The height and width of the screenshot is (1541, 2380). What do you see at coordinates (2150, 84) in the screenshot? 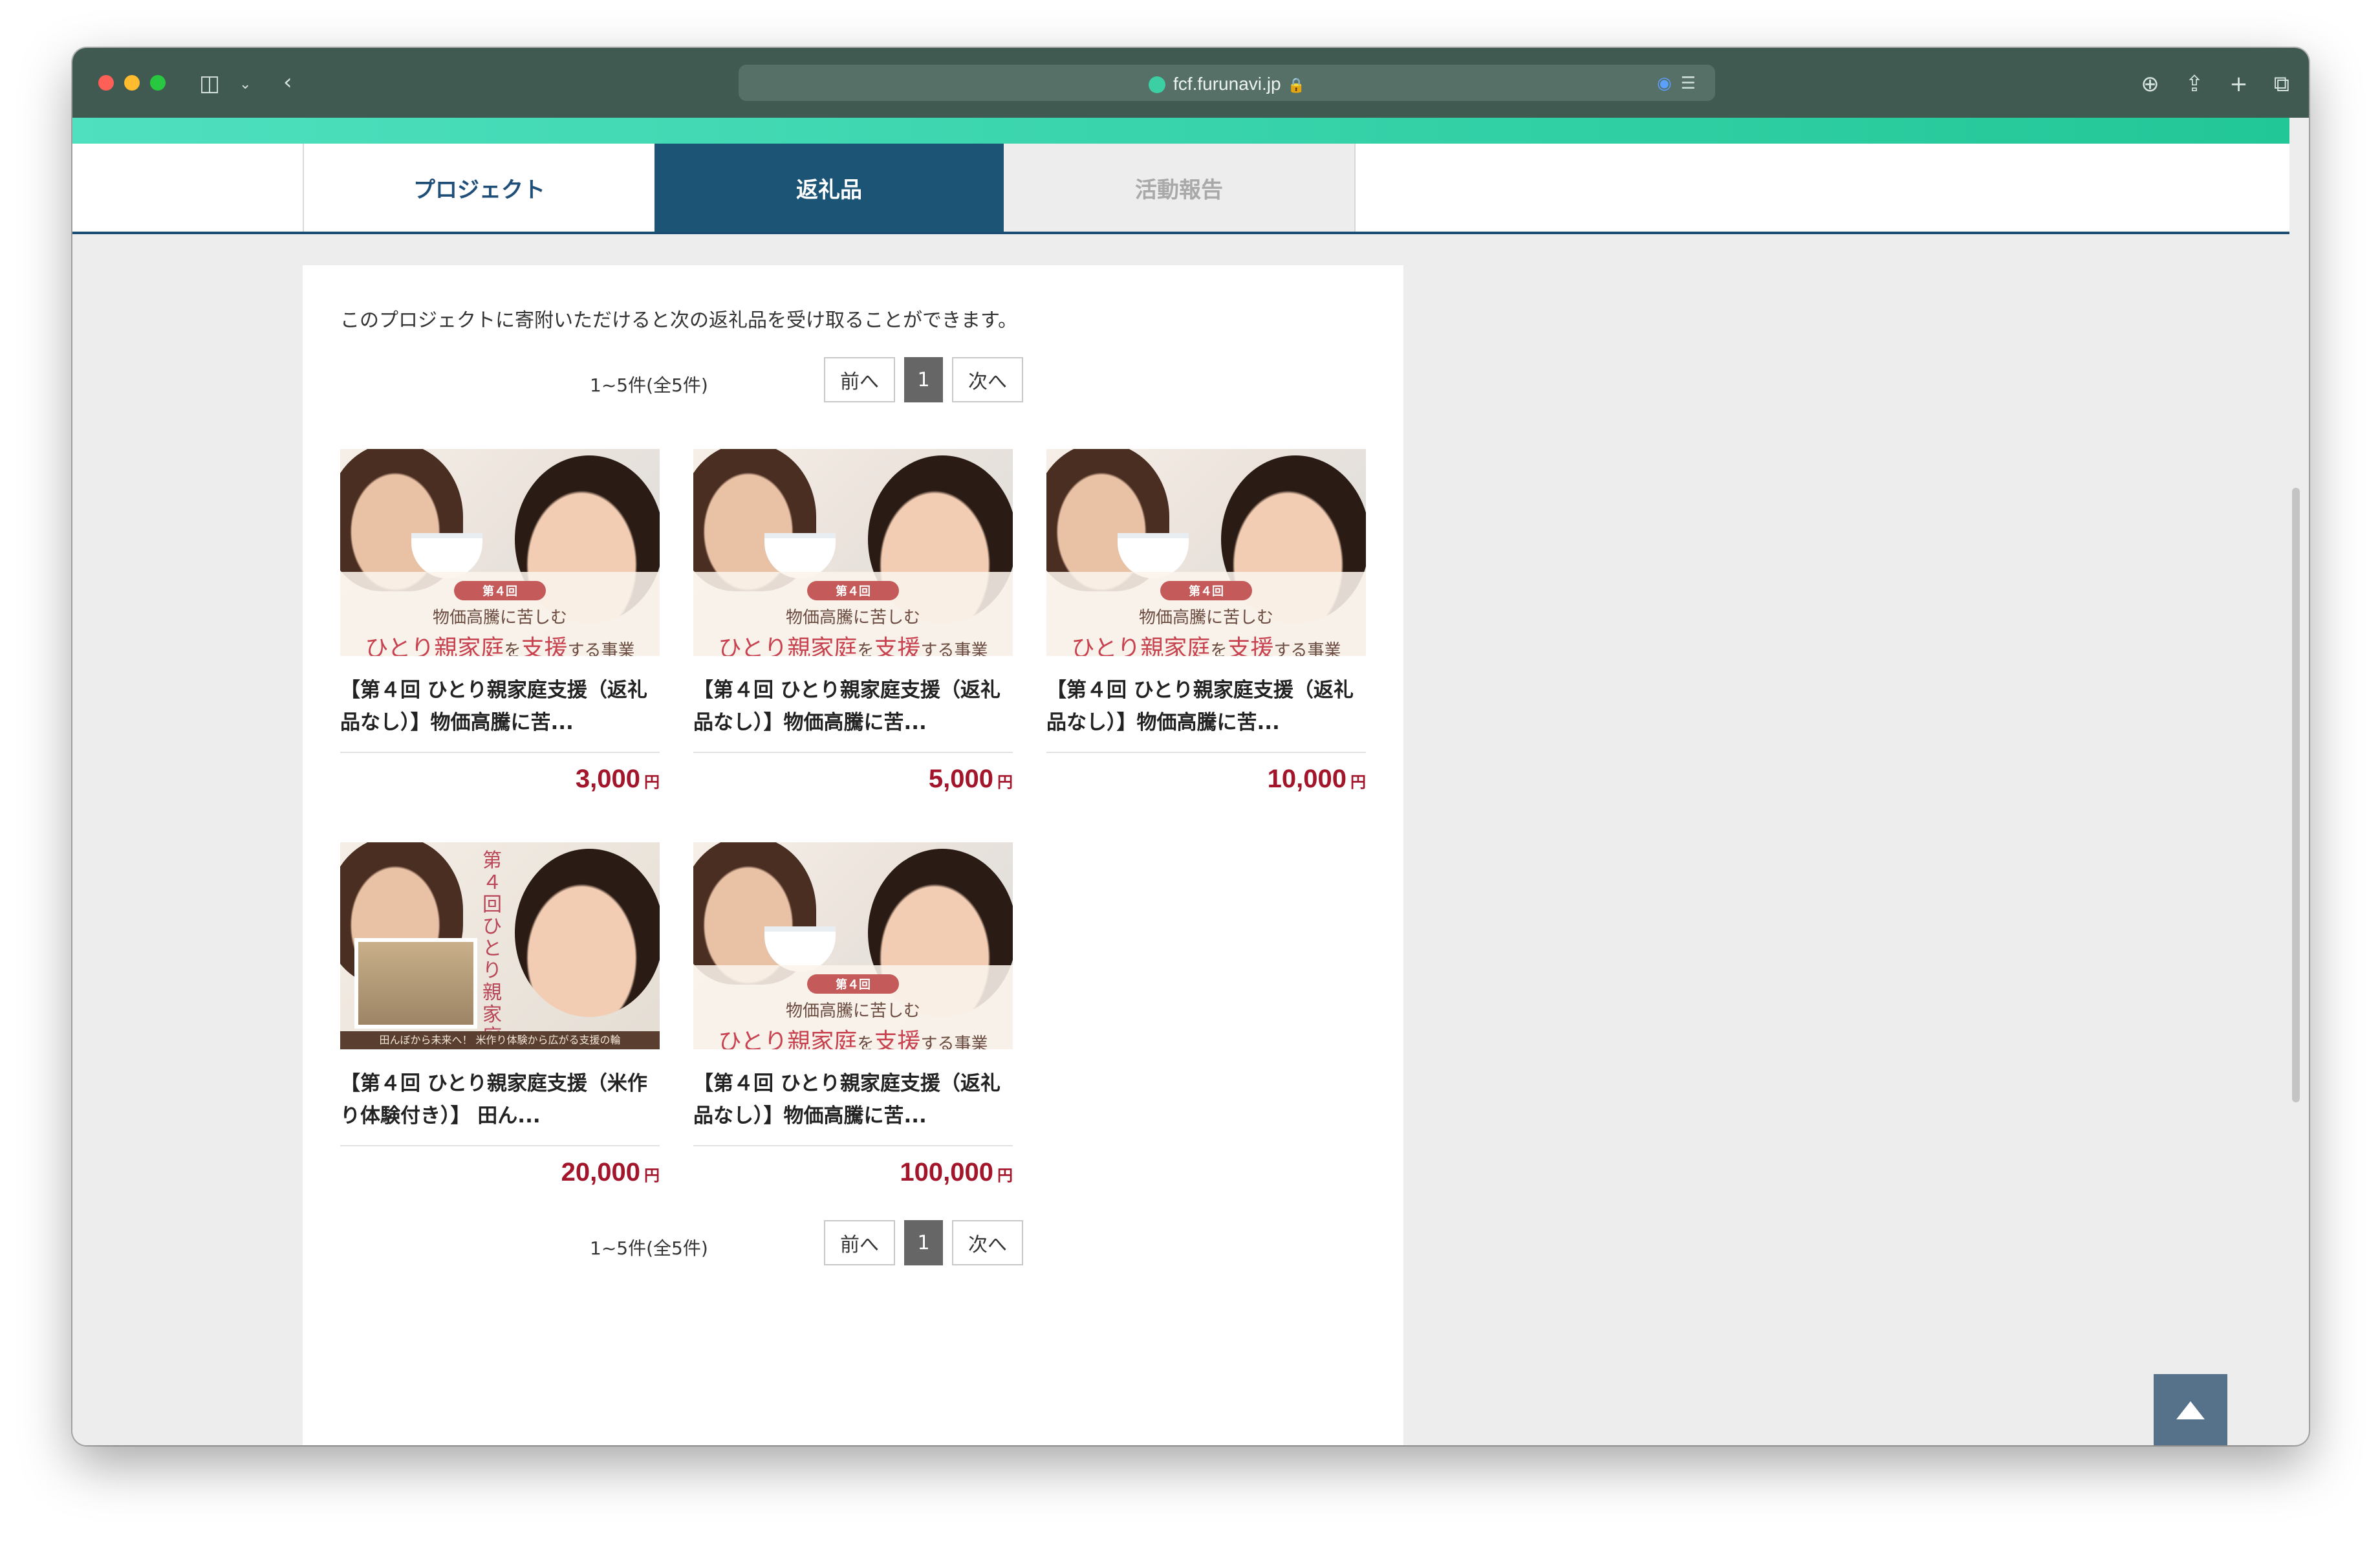
I see `download-icon: ⊕` at bounding box center [2150, 84].